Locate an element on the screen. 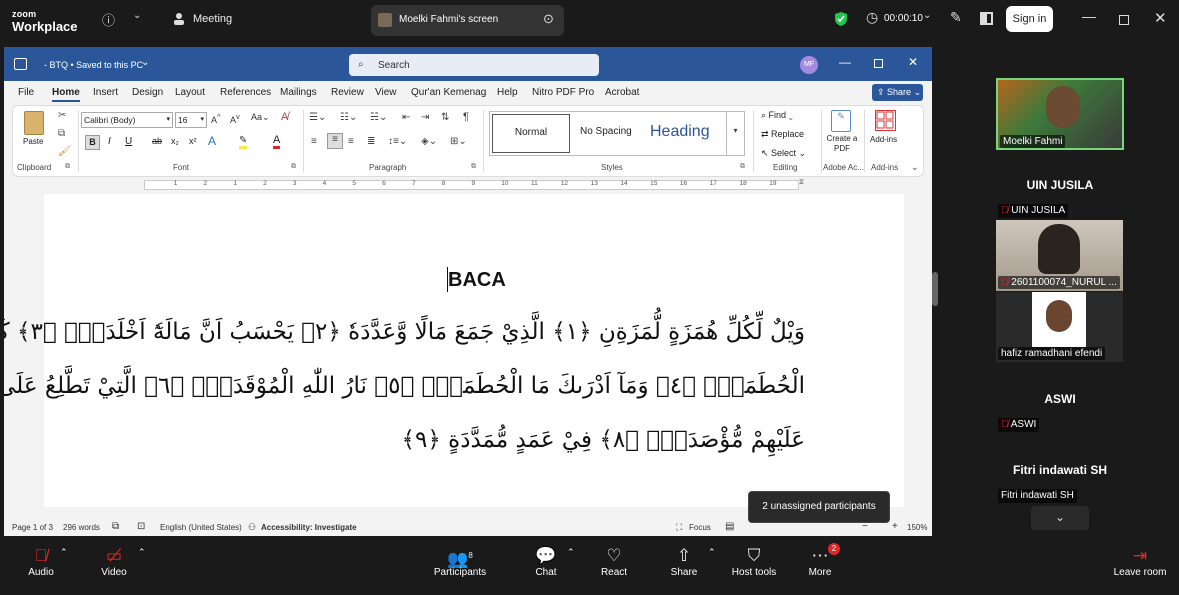 This screenshot has height=595, width=1179. horizontal-ruler: 1 2 1 2 3 4 5 6 7 8 9 10 11 12 13 14 15 16 17 18 19 ⧖ is located at coordinates (468, 185).